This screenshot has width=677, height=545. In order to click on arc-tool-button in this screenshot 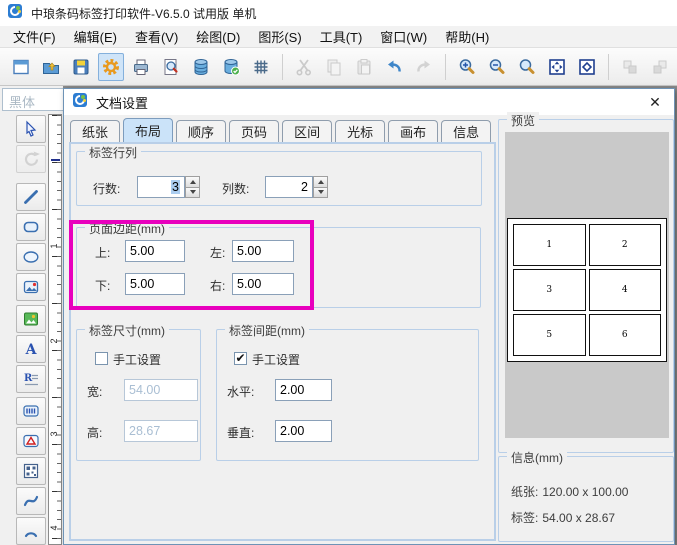, I will do `click(31, 531)`.